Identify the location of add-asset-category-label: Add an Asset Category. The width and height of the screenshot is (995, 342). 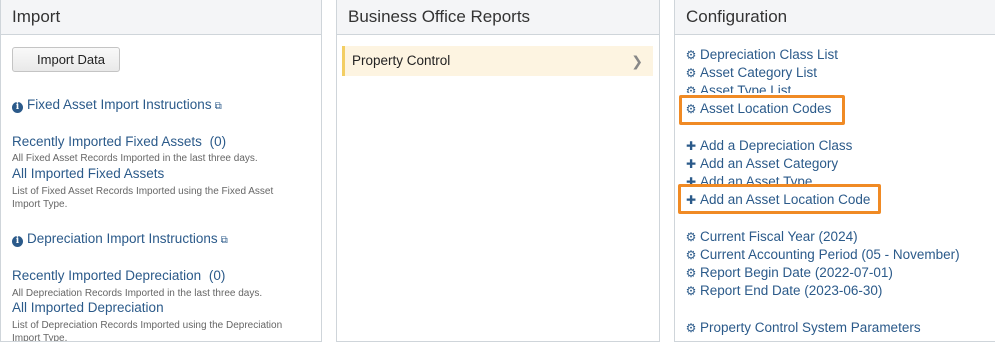
(769, 163).